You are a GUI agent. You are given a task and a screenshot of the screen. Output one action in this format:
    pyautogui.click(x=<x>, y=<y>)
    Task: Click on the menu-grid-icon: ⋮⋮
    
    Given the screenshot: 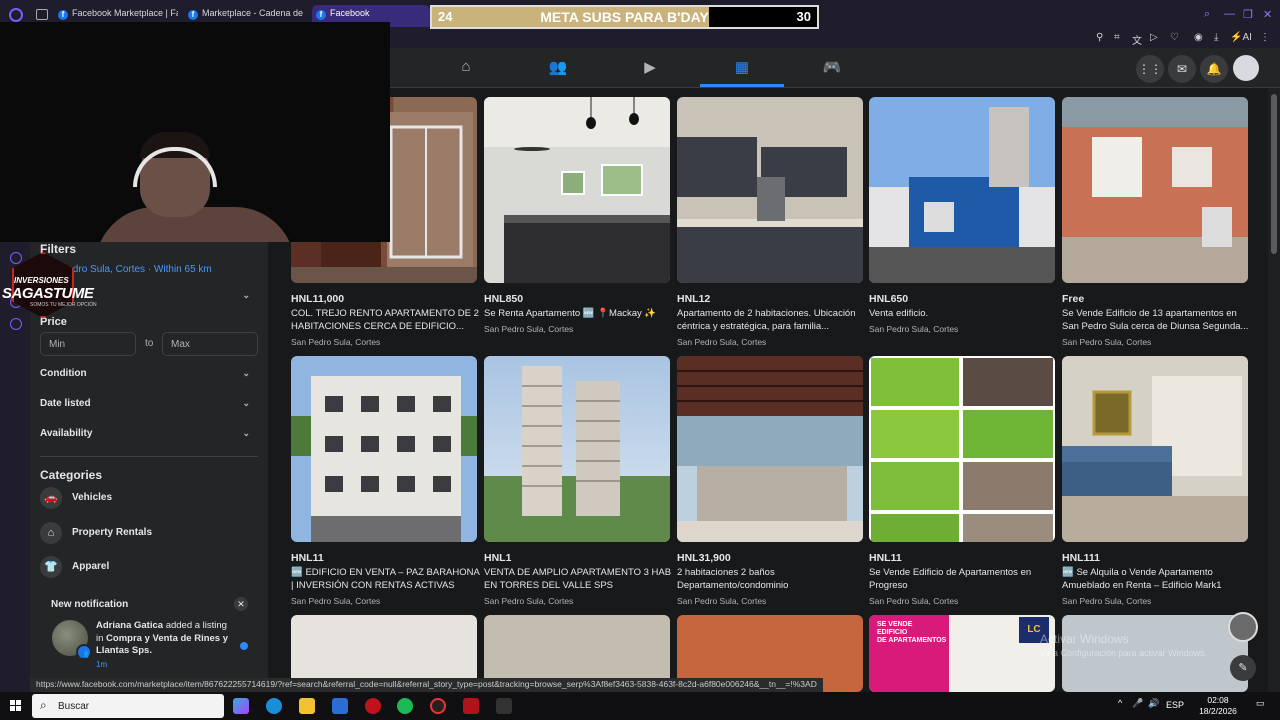 What is the action you would take?
    pyautogui.click(x=1150, y=69)
    